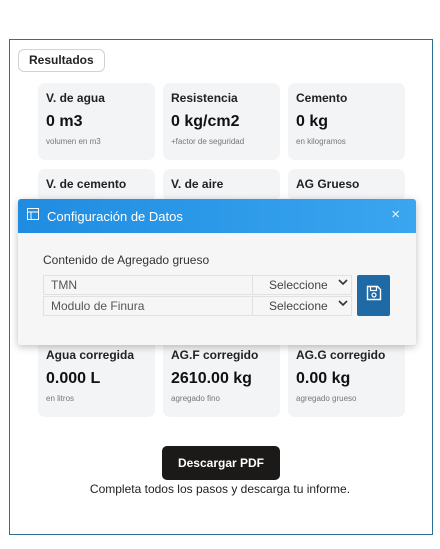 Image resolution: width=440 pixels, height=549 pixels. Describe the element at coordinates (197, 306) in the screenshot. I see `form-row-finura: Modulo de Finura Seleccione` at that location.